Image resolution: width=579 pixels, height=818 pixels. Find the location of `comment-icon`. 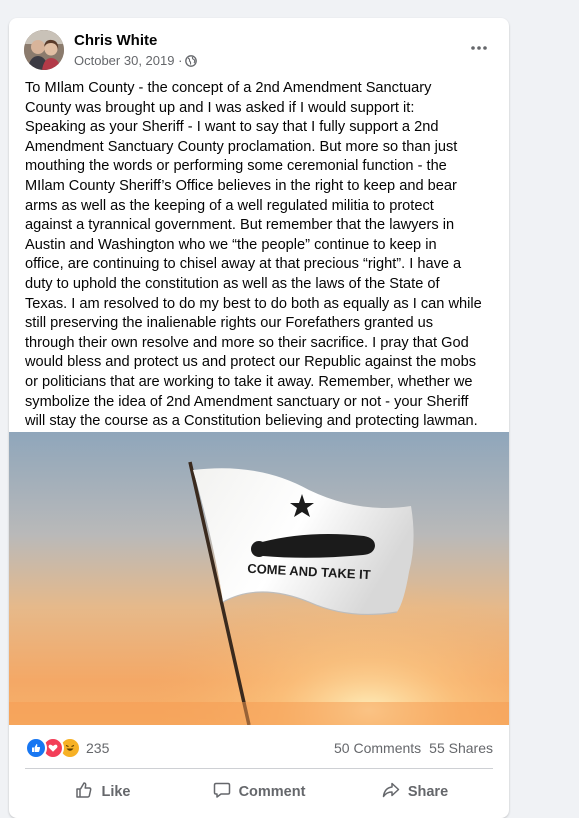

comment-icon is located at coordinates (222, 792).